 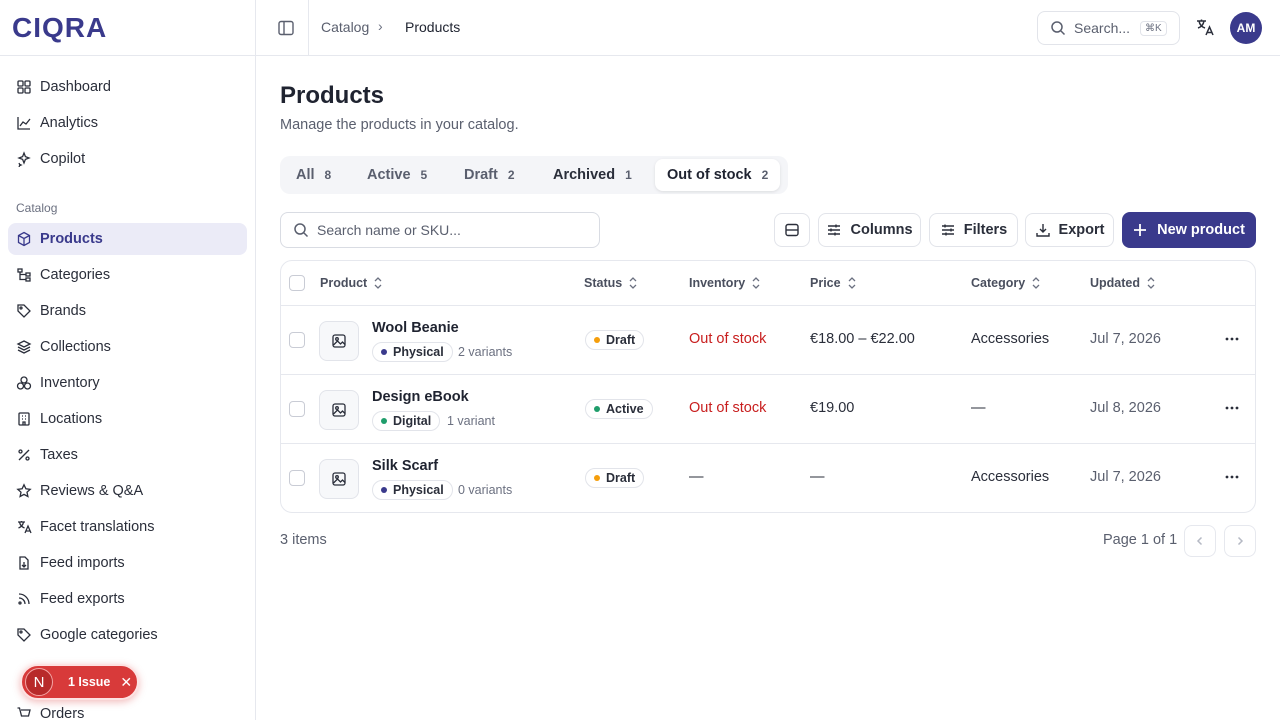 I want to click on sidebar-item-label: Inventory, so click(x=70, y=383).